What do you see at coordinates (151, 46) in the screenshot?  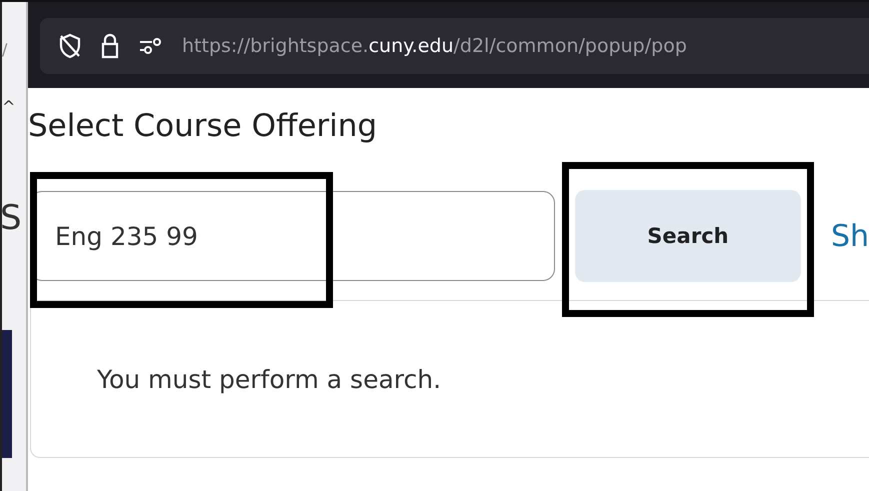 I see `settings-icon` at bounding box center [151, 46].